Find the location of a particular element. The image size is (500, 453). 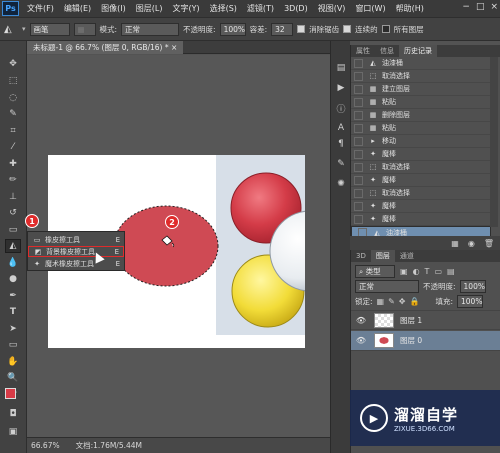

menu-type: 文字(Y) is located at coordinates (185, 8).